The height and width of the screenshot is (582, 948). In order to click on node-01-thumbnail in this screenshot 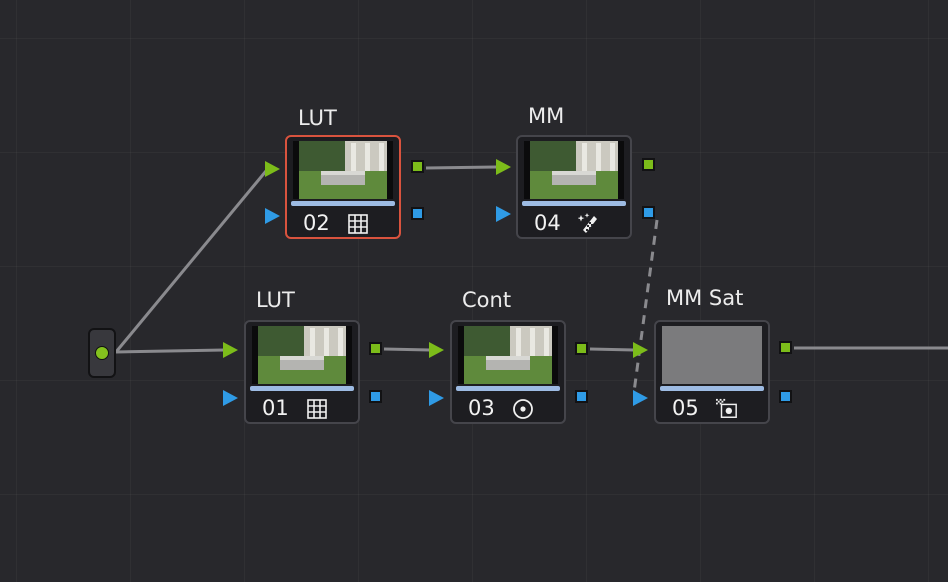, I will do `click(302, 355)`.